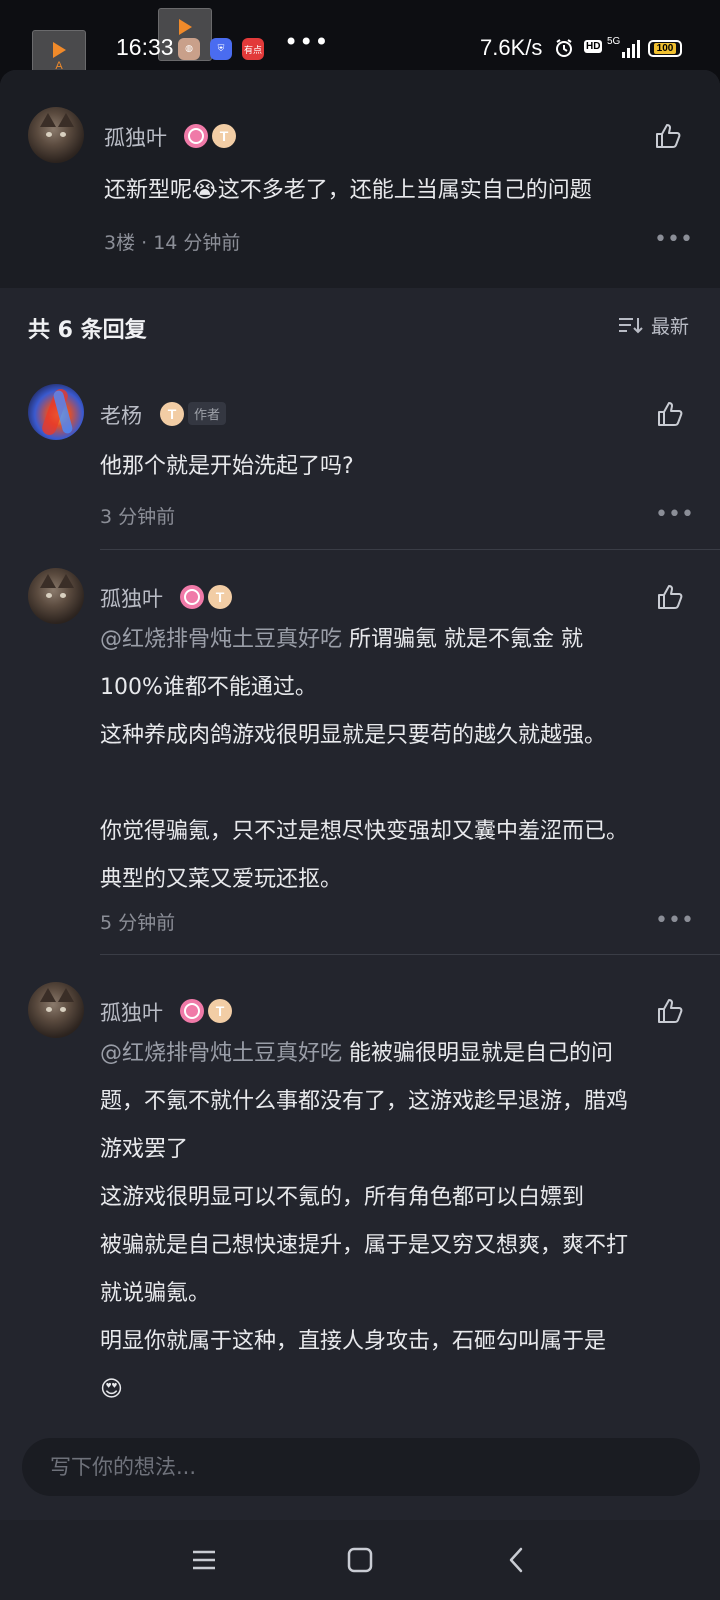  I want to click on comment-input, so click(361, 1467).